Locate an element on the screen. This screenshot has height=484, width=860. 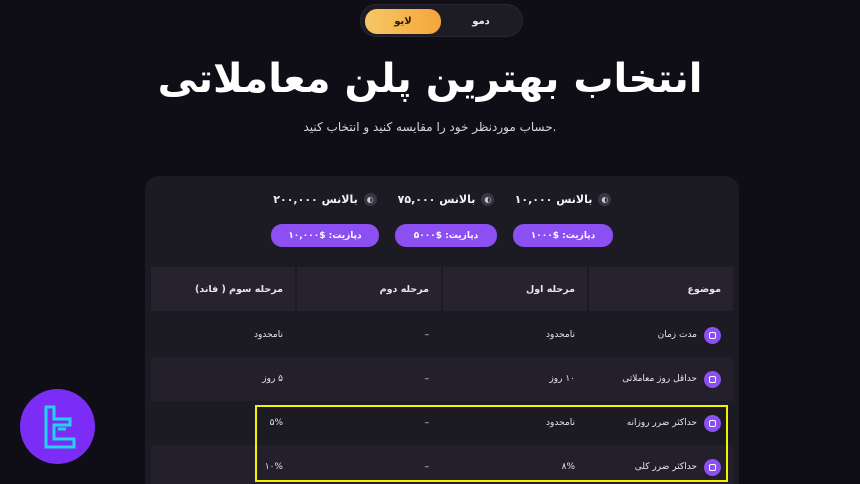
topic-label: حداکثر ضرر روزانه is located at coordinates (661, 423).